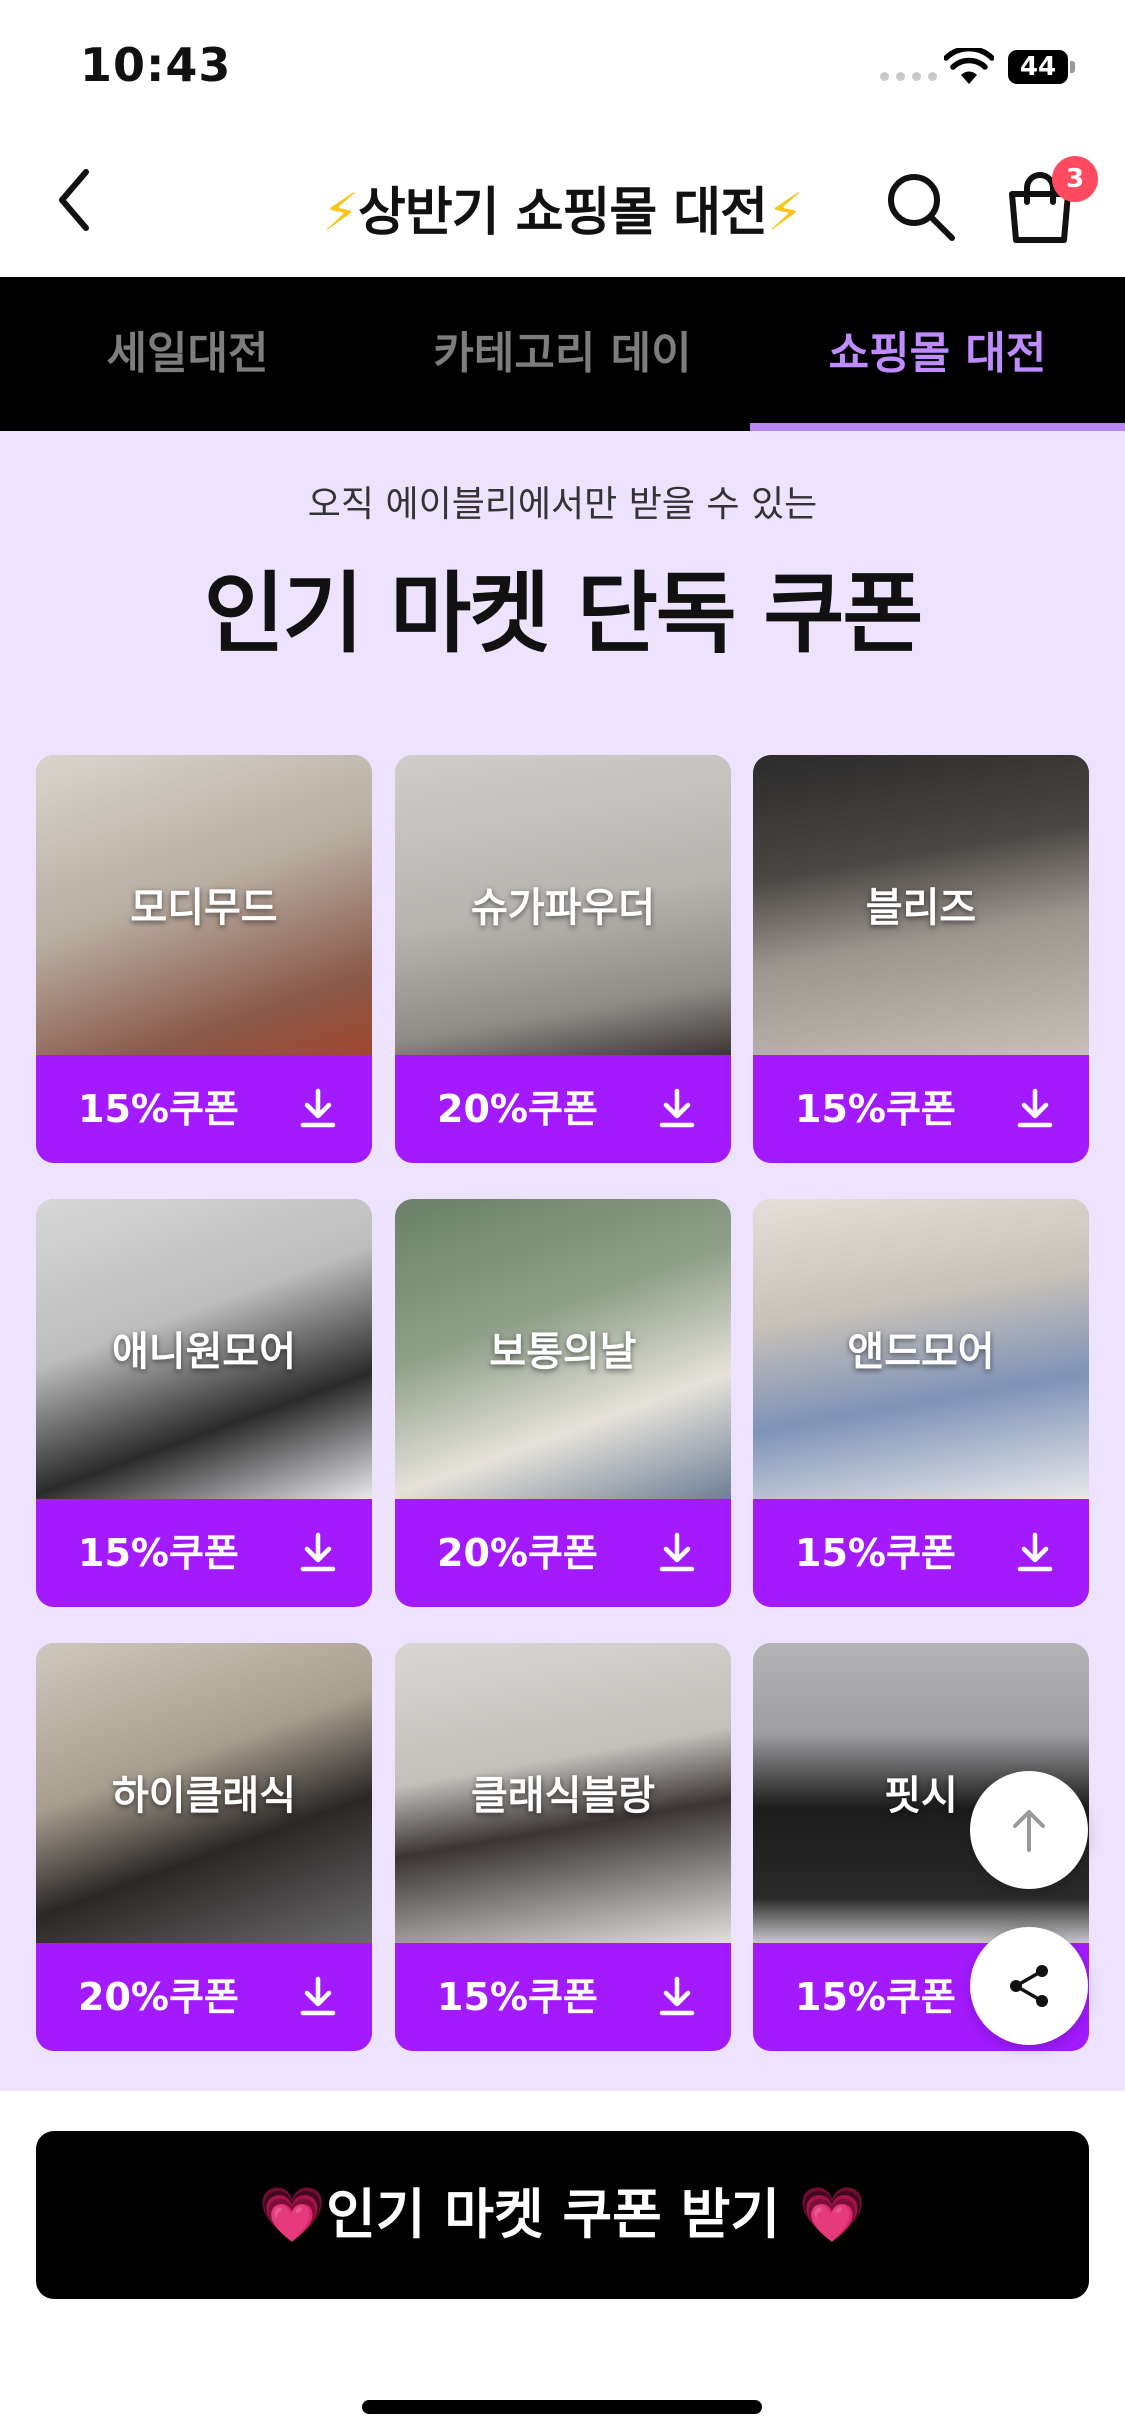 The image size is (1125, 2436). Describe the element at coordinates (563, 1796) in the screenshot. I see `market-name: 클래식블랑` at that location.